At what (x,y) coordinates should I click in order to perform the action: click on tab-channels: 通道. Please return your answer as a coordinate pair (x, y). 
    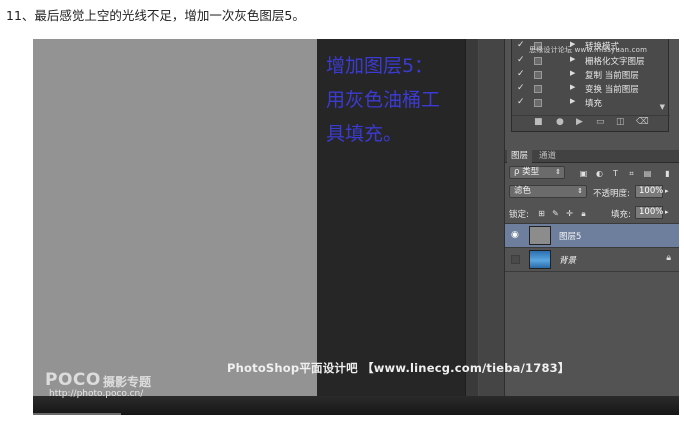
    Looking at the image, I should click on (547, 156).